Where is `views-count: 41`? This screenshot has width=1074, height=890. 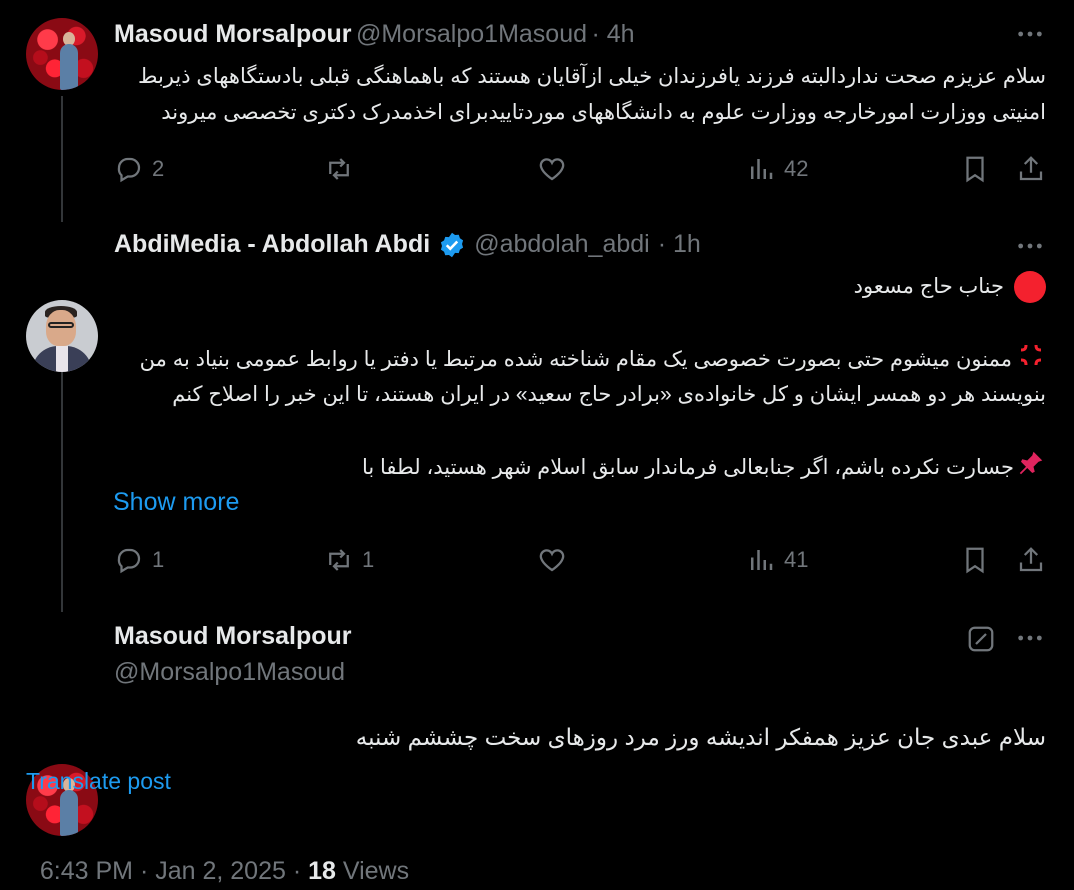 views-count: 41 is located at coordinates (796, 559).